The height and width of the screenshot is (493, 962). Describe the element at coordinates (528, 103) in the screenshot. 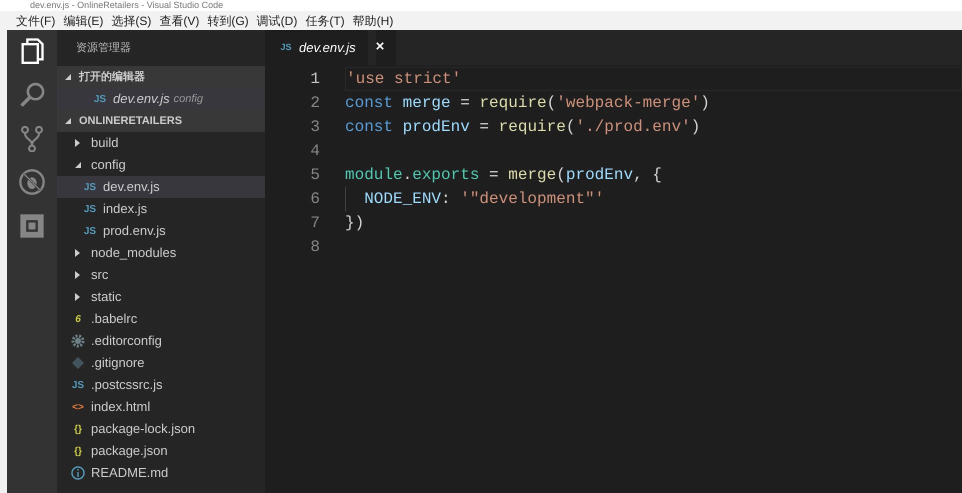

I see `code-line: const merge = require('webpack-merge')` at that location.